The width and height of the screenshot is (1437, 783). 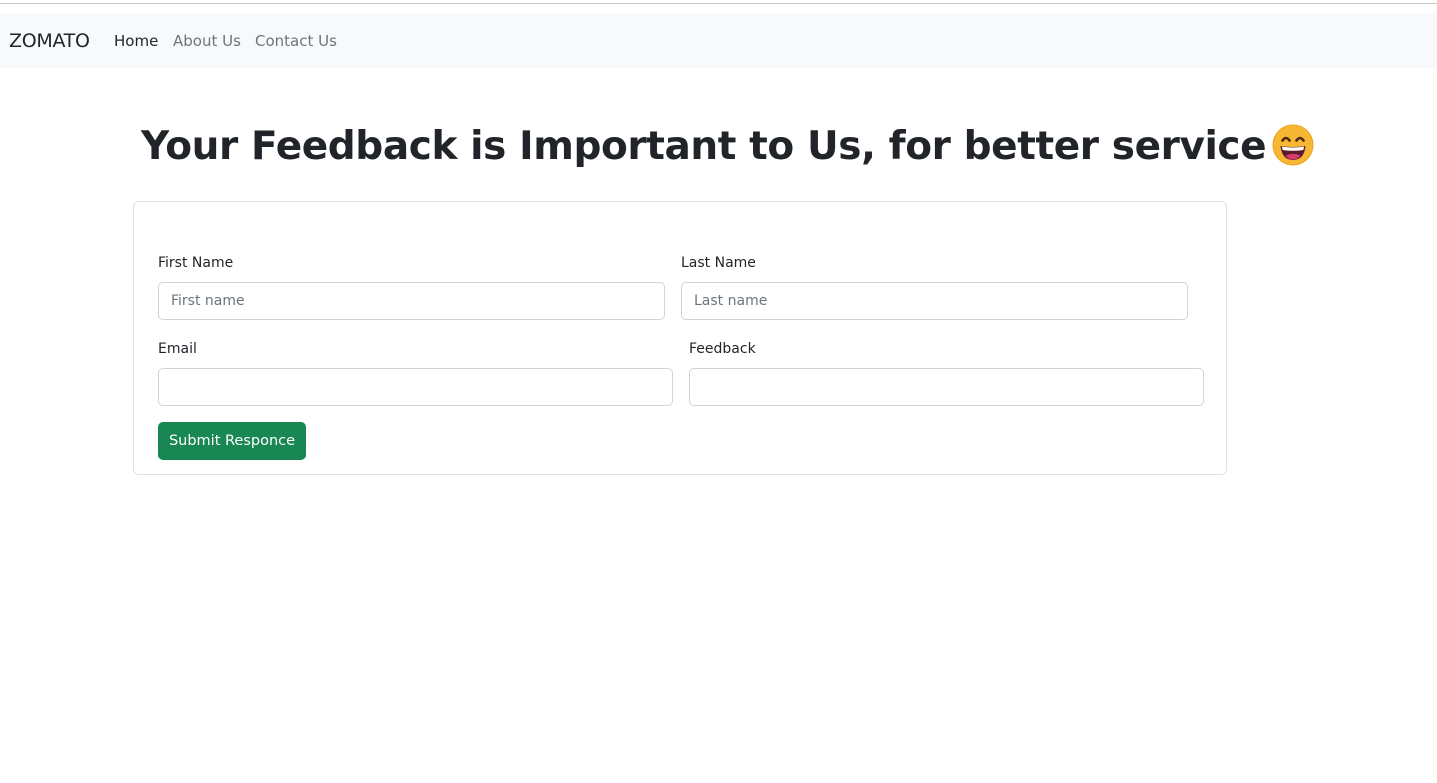 I want to click on last-name-input, so click(x=934, y=301).